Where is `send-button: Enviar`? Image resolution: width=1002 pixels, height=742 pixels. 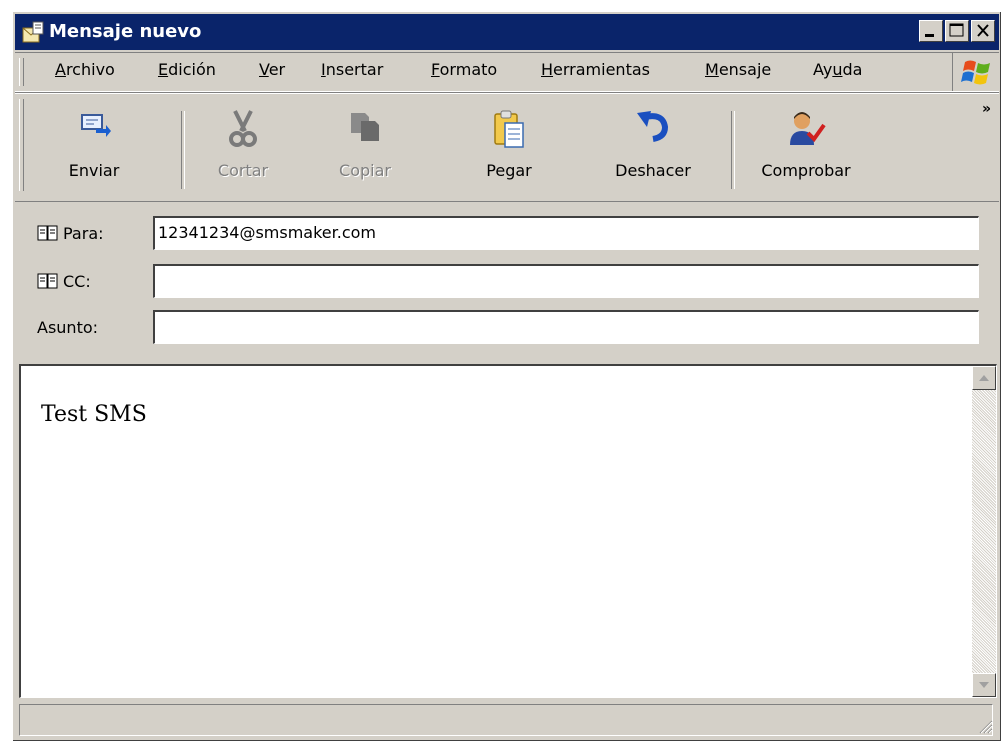 send-button: Enviar is located at coordinates (94, 147).